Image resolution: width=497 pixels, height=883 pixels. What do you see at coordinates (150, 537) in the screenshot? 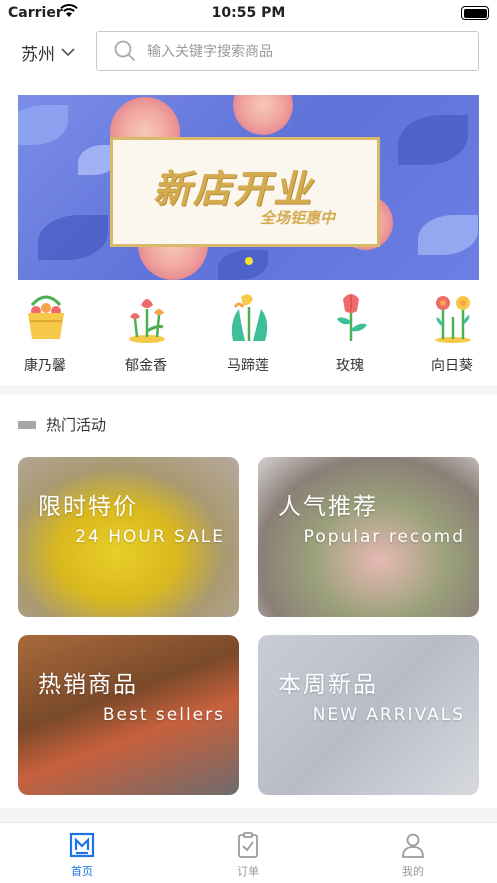
I see `promo-subtitle: 24 HOUR SALE` at bounding box center [150, 537].